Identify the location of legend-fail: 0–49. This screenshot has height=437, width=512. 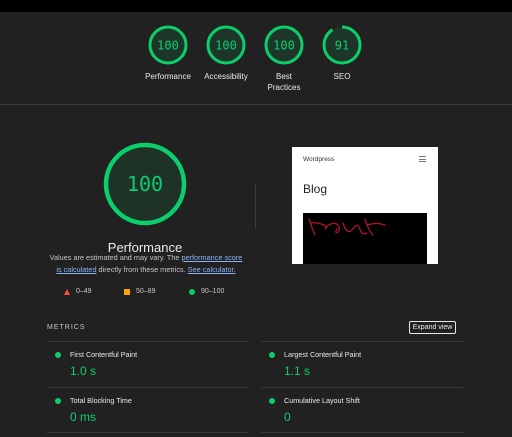
(78, 291).